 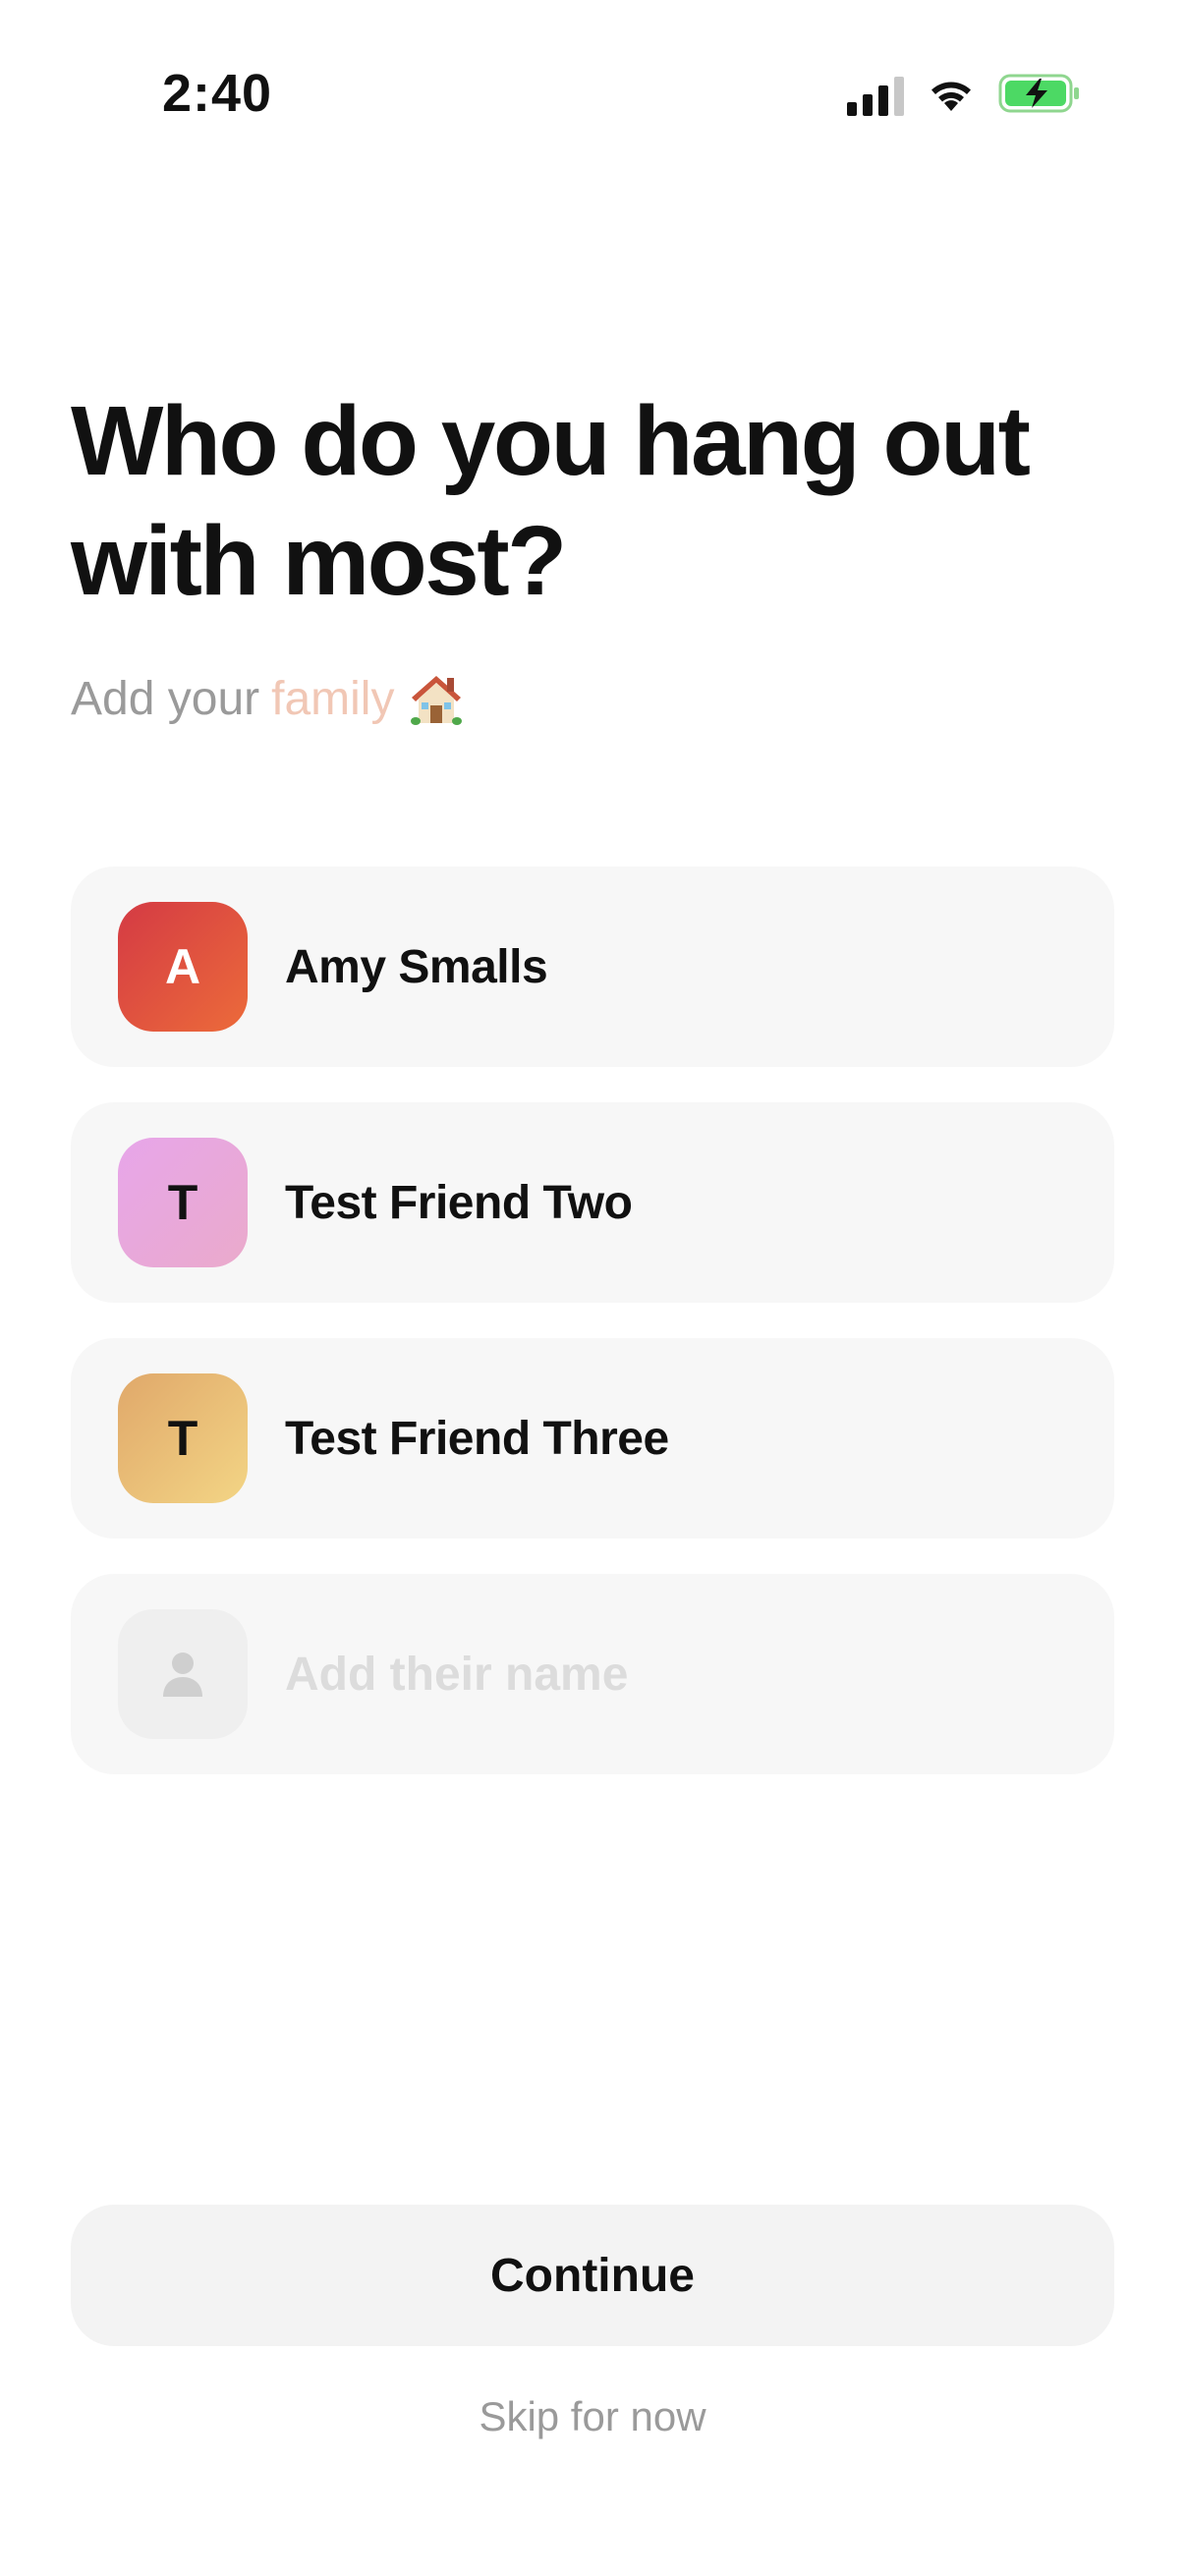 What do you see at coordinates (166, 698) in the screenshot?
I see `subtitle-prefix: Add your` at bounding box center [166, 698].